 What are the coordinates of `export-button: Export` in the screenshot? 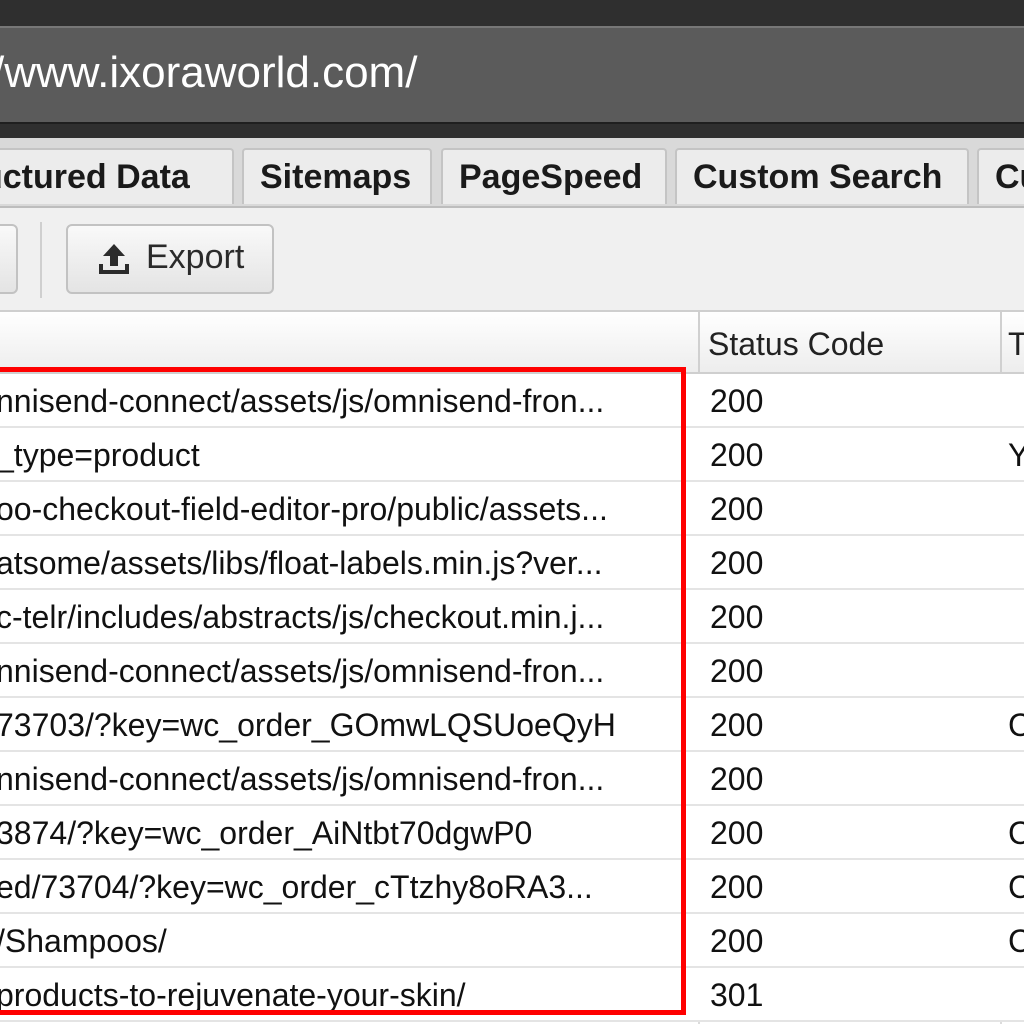 It's located at (170, 259).